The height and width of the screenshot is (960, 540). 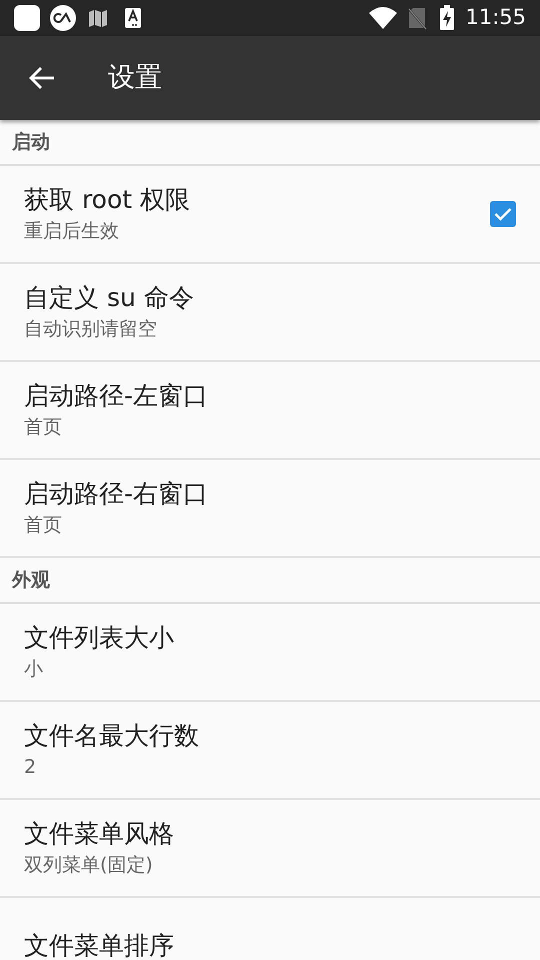 I want to click on item-title: 启动路径-左窗口, so click(x=117, y=396).